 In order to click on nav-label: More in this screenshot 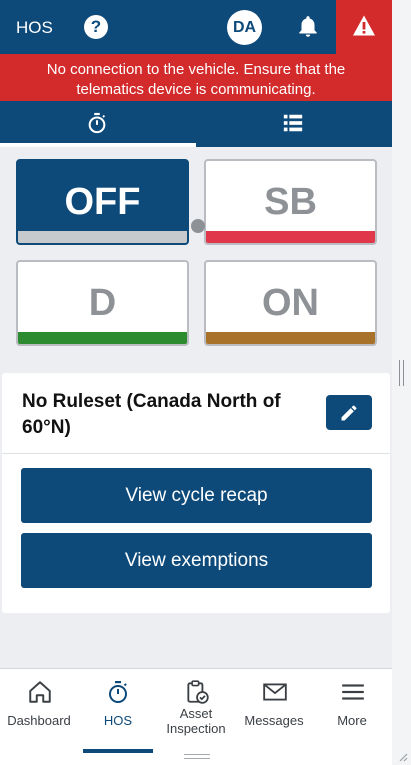, I will do `click(352, 720)`.